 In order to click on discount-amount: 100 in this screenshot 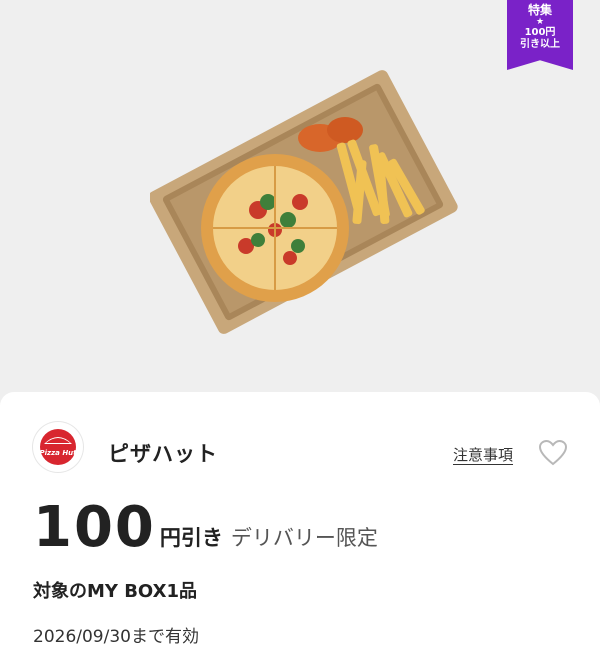, I will do `click(94, 527)`.